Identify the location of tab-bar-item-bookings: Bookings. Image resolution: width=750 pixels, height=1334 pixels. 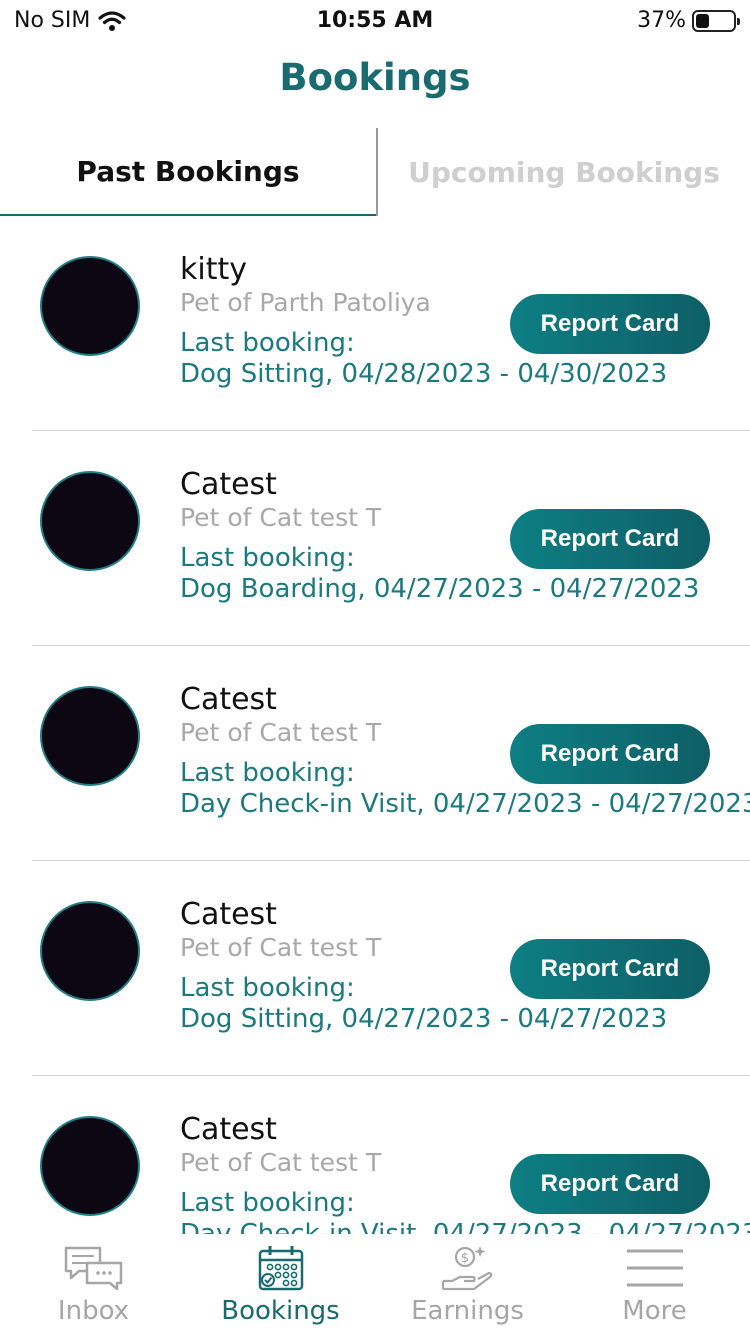
(280, 1284).